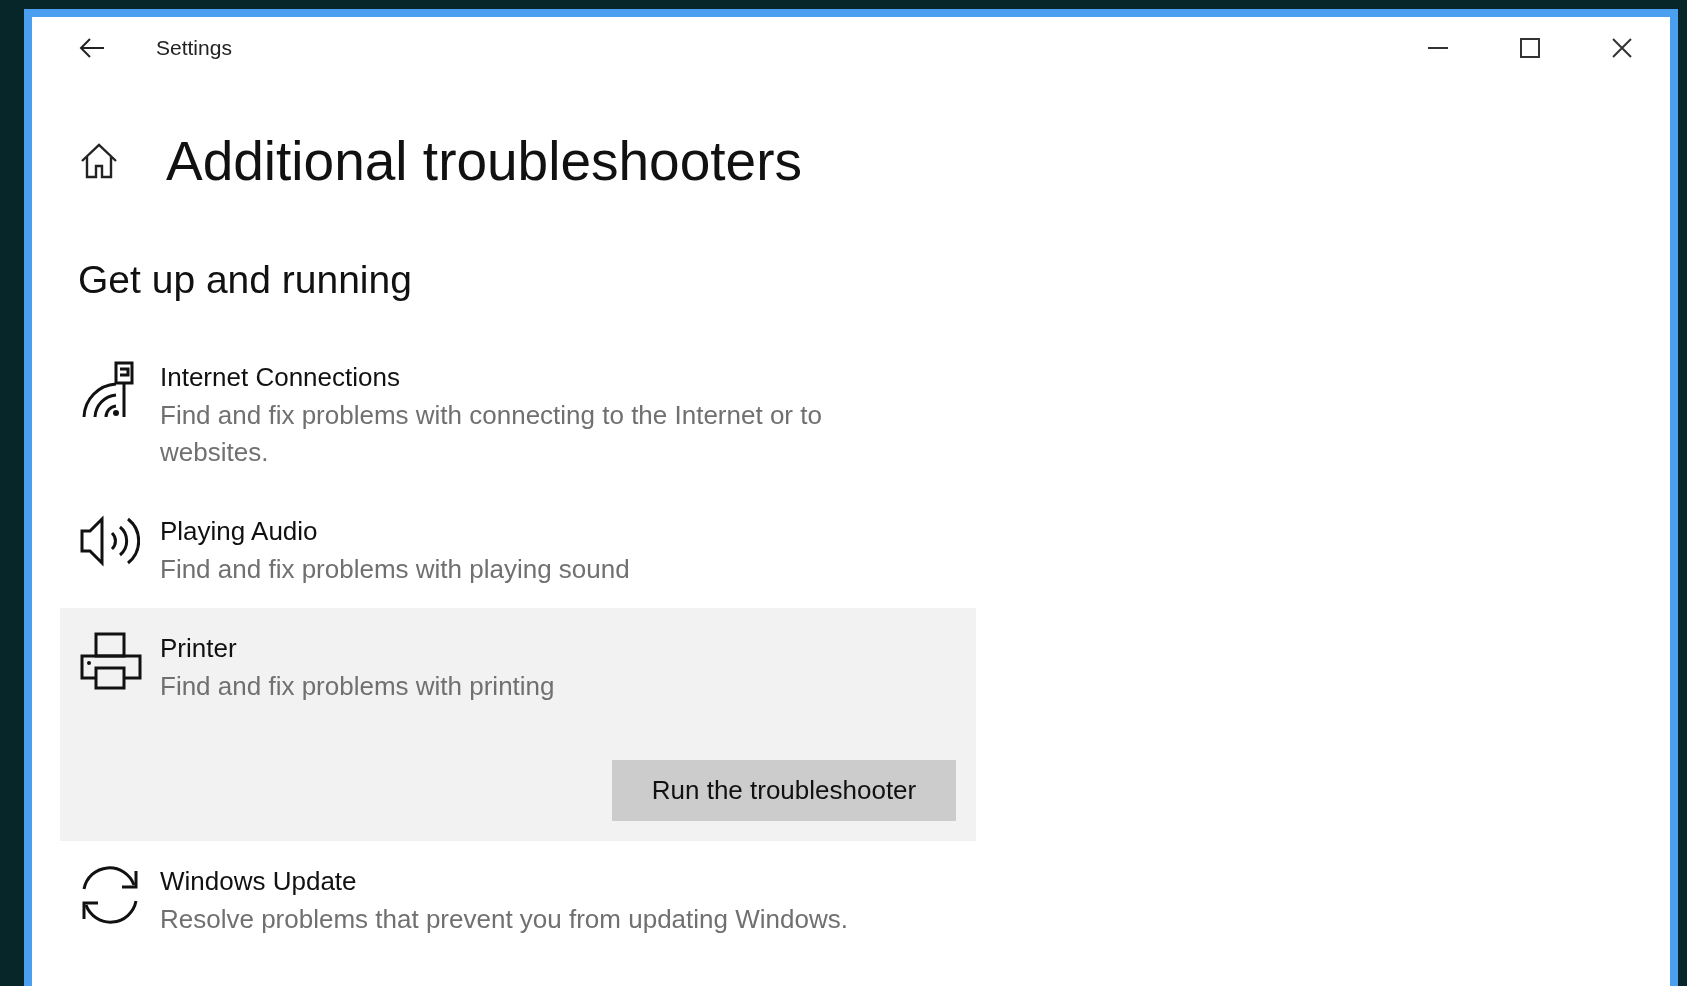 This screenshot has width=1687, height=986. What do you see at coordinates (245, 280) in the screenshot?
I see `section-heading: Get up and running` at bounding box center [245, 280].